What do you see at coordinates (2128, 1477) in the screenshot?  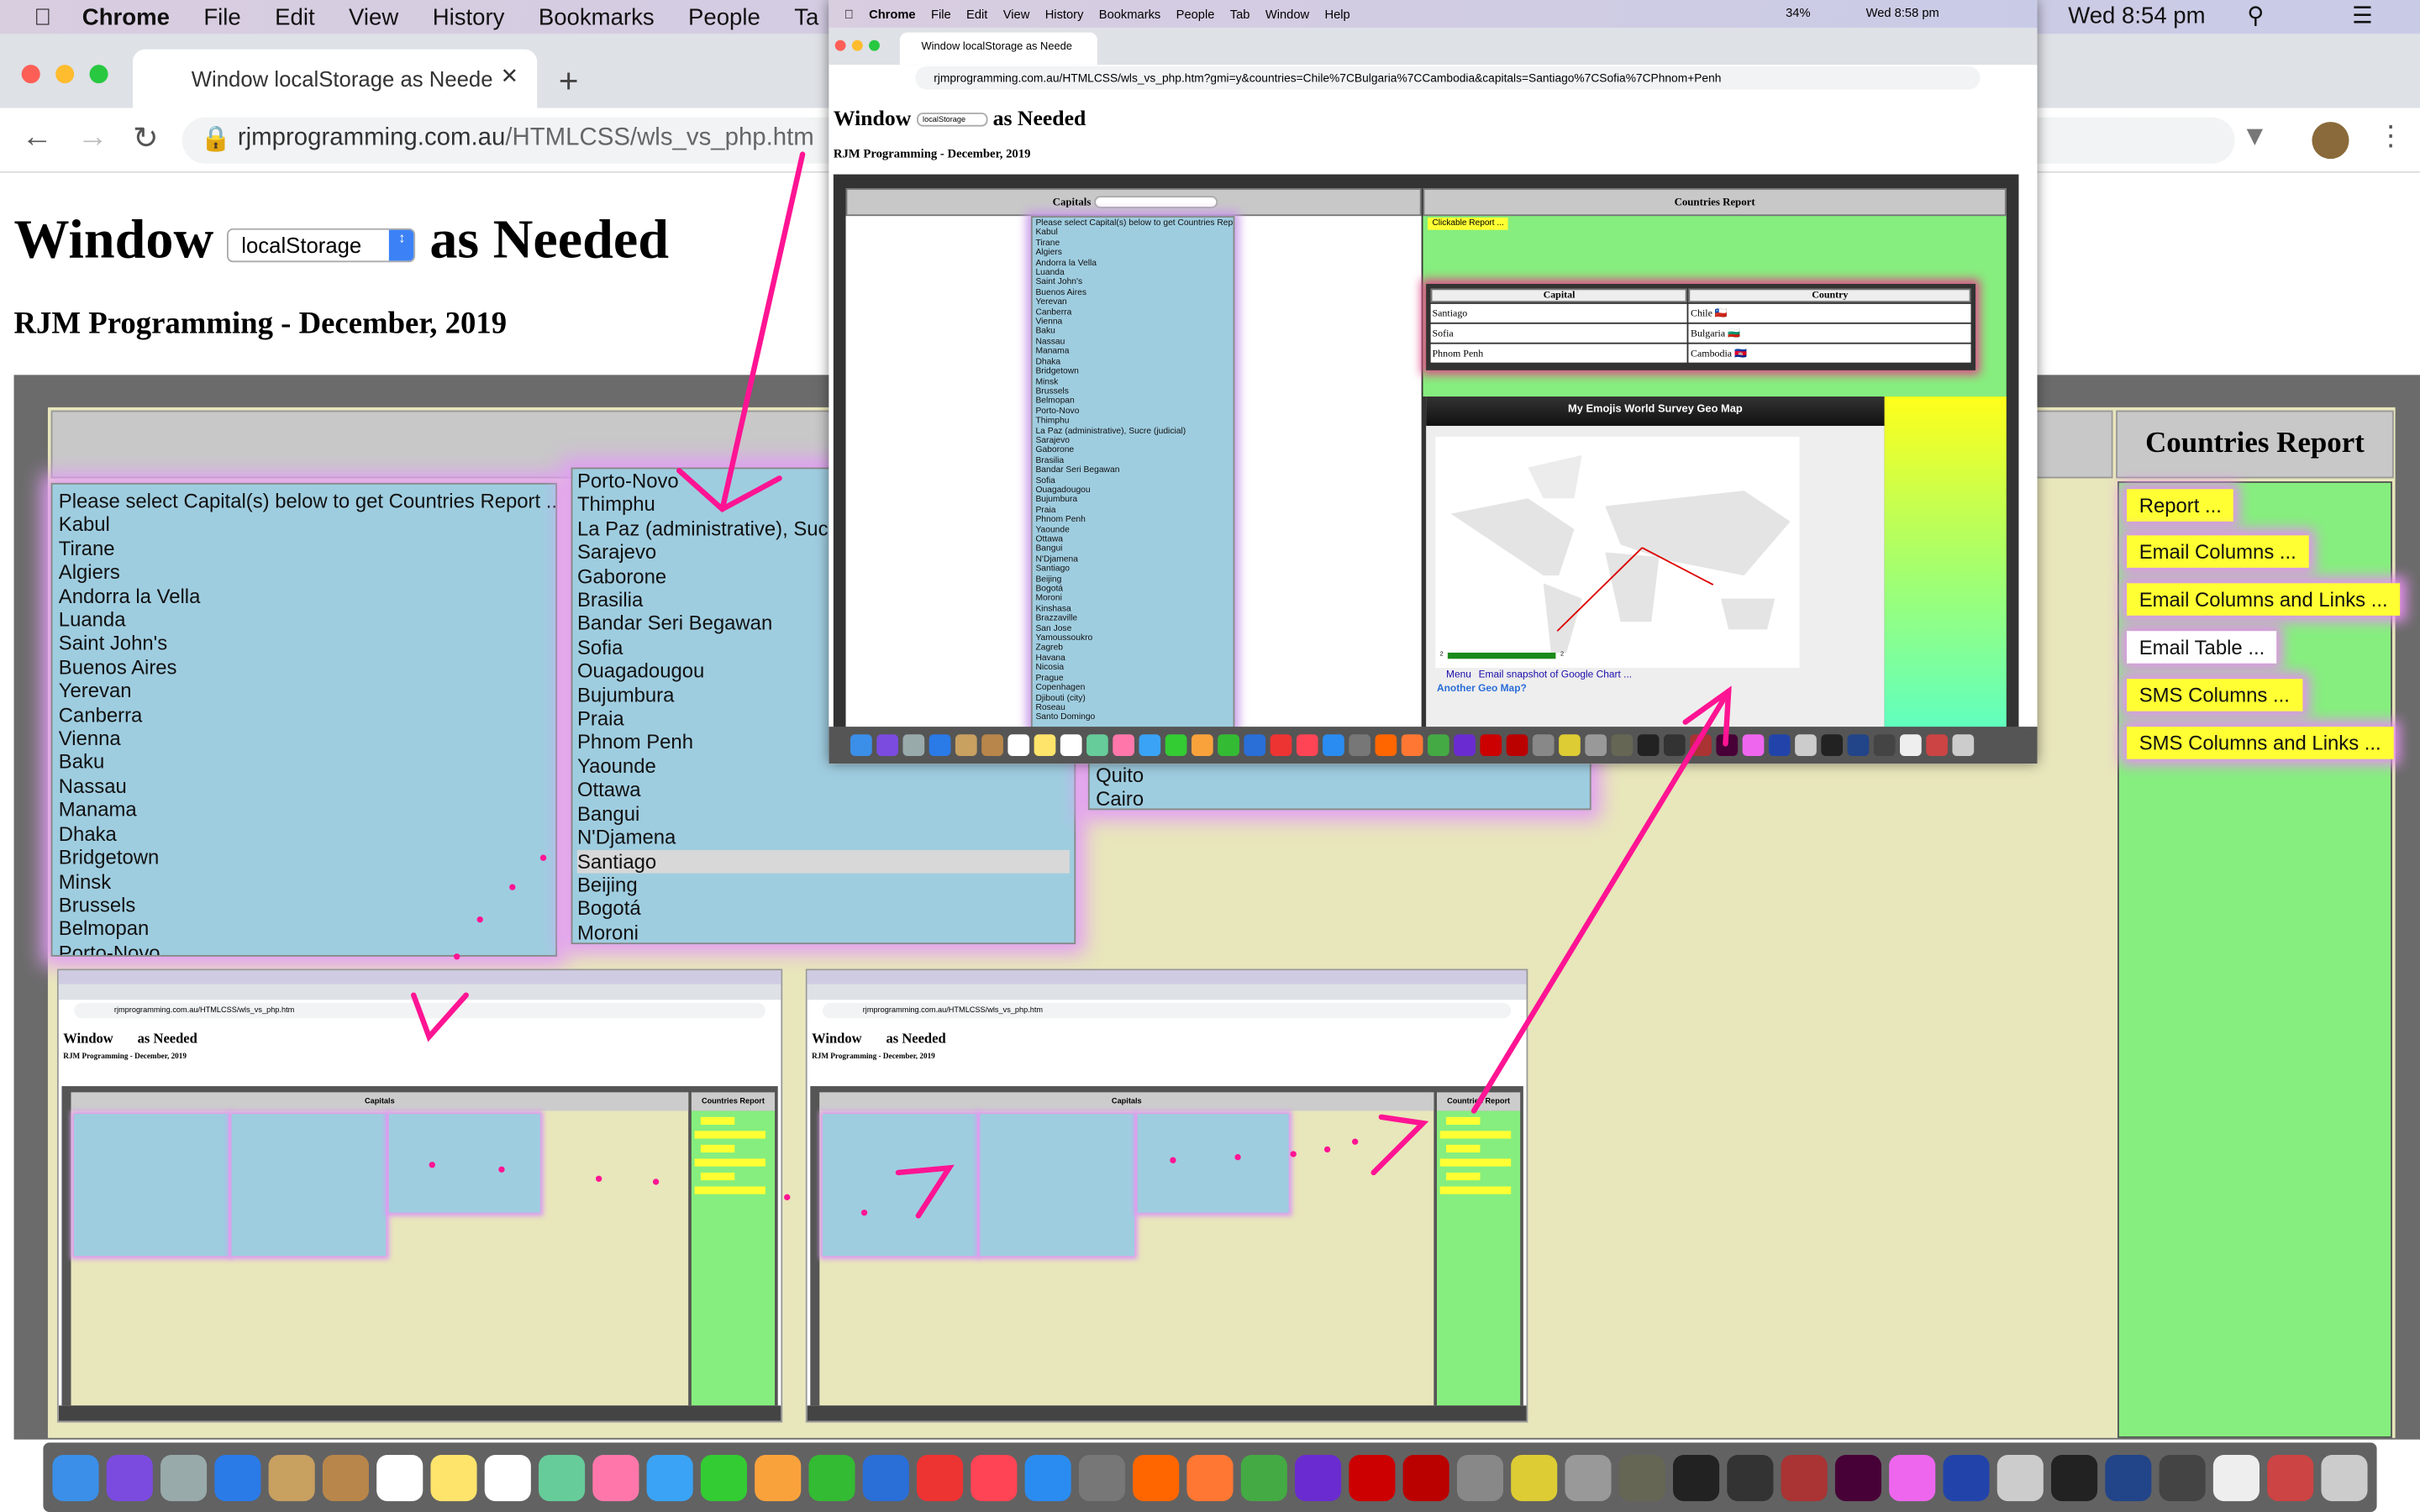 I see `quicktime-icon` at bounding box center [2128, 1477].